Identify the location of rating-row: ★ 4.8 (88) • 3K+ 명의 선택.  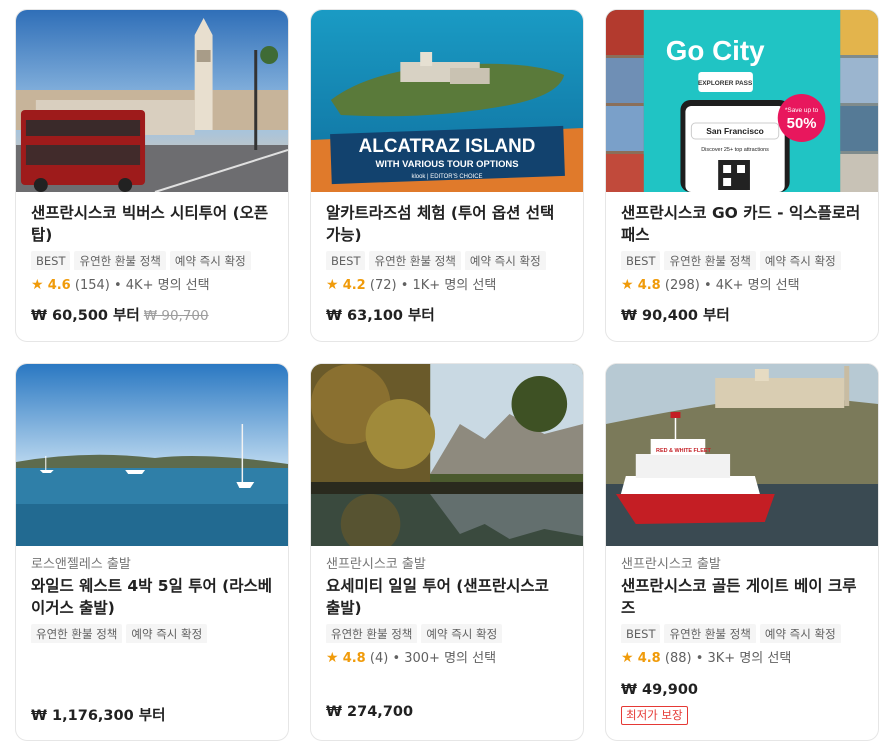
(742, 658).